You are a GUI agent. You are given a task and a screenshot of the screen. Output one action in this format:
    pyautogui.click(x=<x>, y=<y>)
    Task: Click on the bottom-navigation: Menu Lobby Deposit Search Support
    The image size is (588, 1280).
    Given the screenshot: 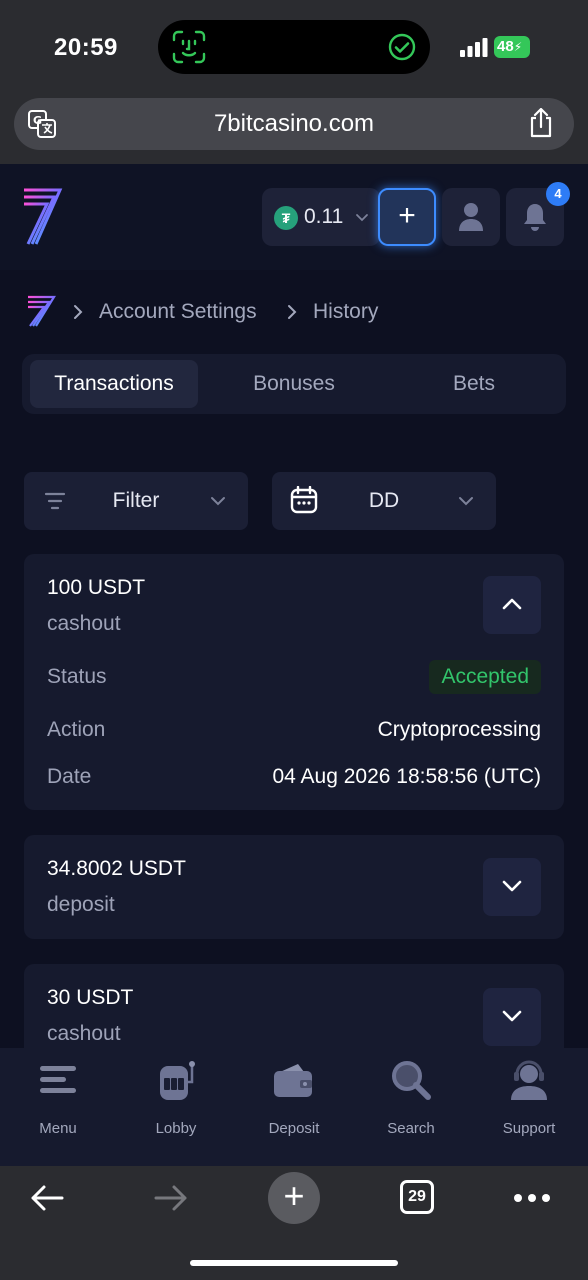 What is the action you would take?
    pyautogui.click(x=294, y=1107)
    